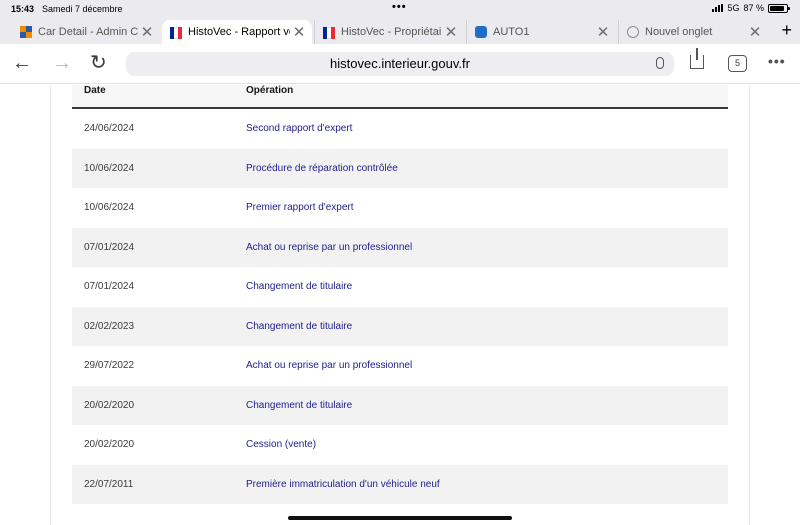 This screenshot has height=525, width=800. I want to click on row-date: 02/02/2023, so click(109, 326).